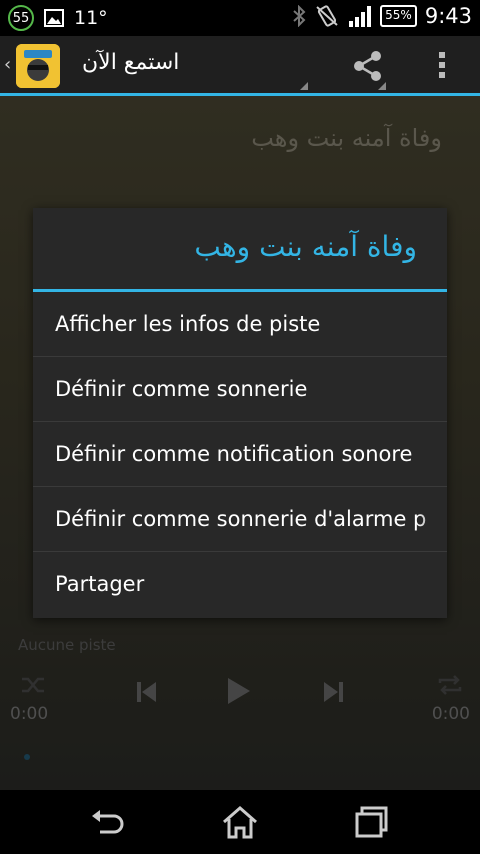 The height and width of the screenshot is (854, 480). Describe the element at coordinates (372, 822) in the screenshot. I see `recent-apps-nav-icon` at that location.